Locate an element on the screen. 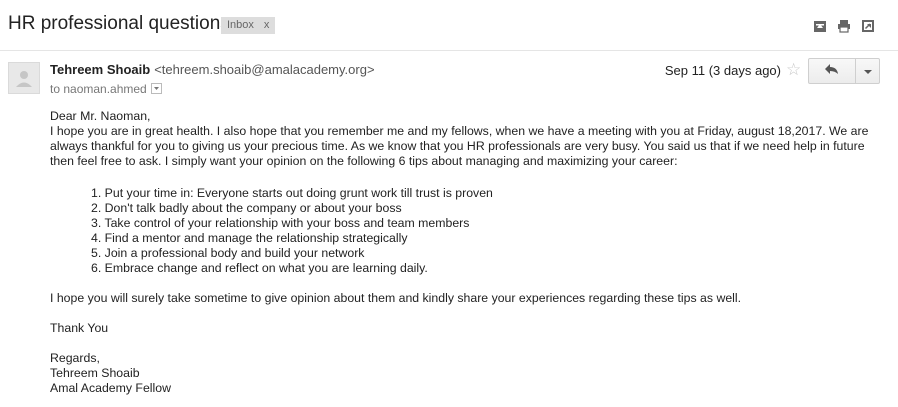 This screenshot has height=407, width=898. inbox-label-chip: Inbox x is located at coordinates (248, 25).